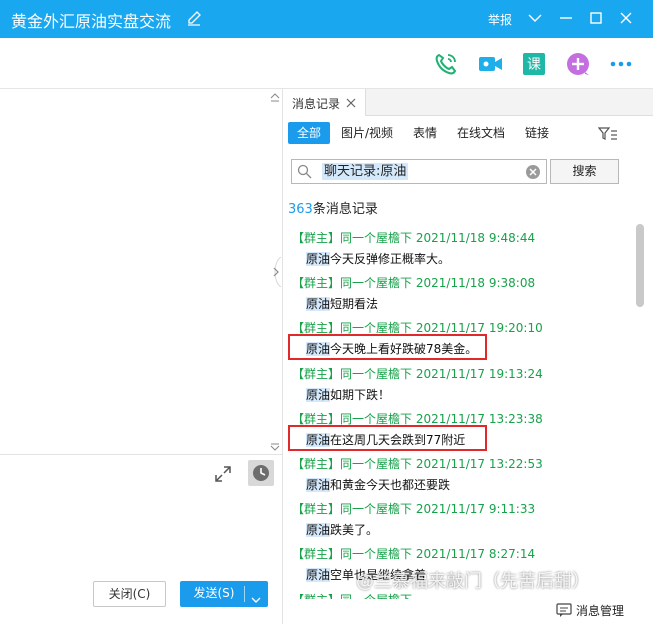 The image size is (653, 624). What do you see at coordinates (129, 594) in the screenshot?
I see `close-button: 关闭(C)` at bounding box center [129, 594].